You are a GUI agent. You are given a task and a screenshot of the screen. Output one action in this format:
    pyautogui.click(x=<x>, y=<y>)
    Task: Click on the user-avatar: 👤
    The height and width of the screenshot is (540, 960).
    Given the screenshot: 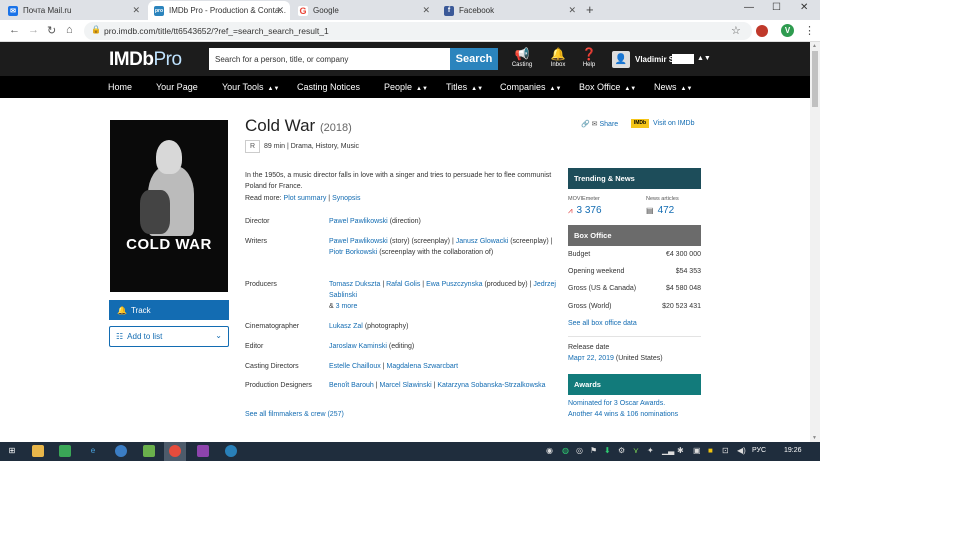 What is the action you would take?
    pyautogui.click(x=621, y=59)
    